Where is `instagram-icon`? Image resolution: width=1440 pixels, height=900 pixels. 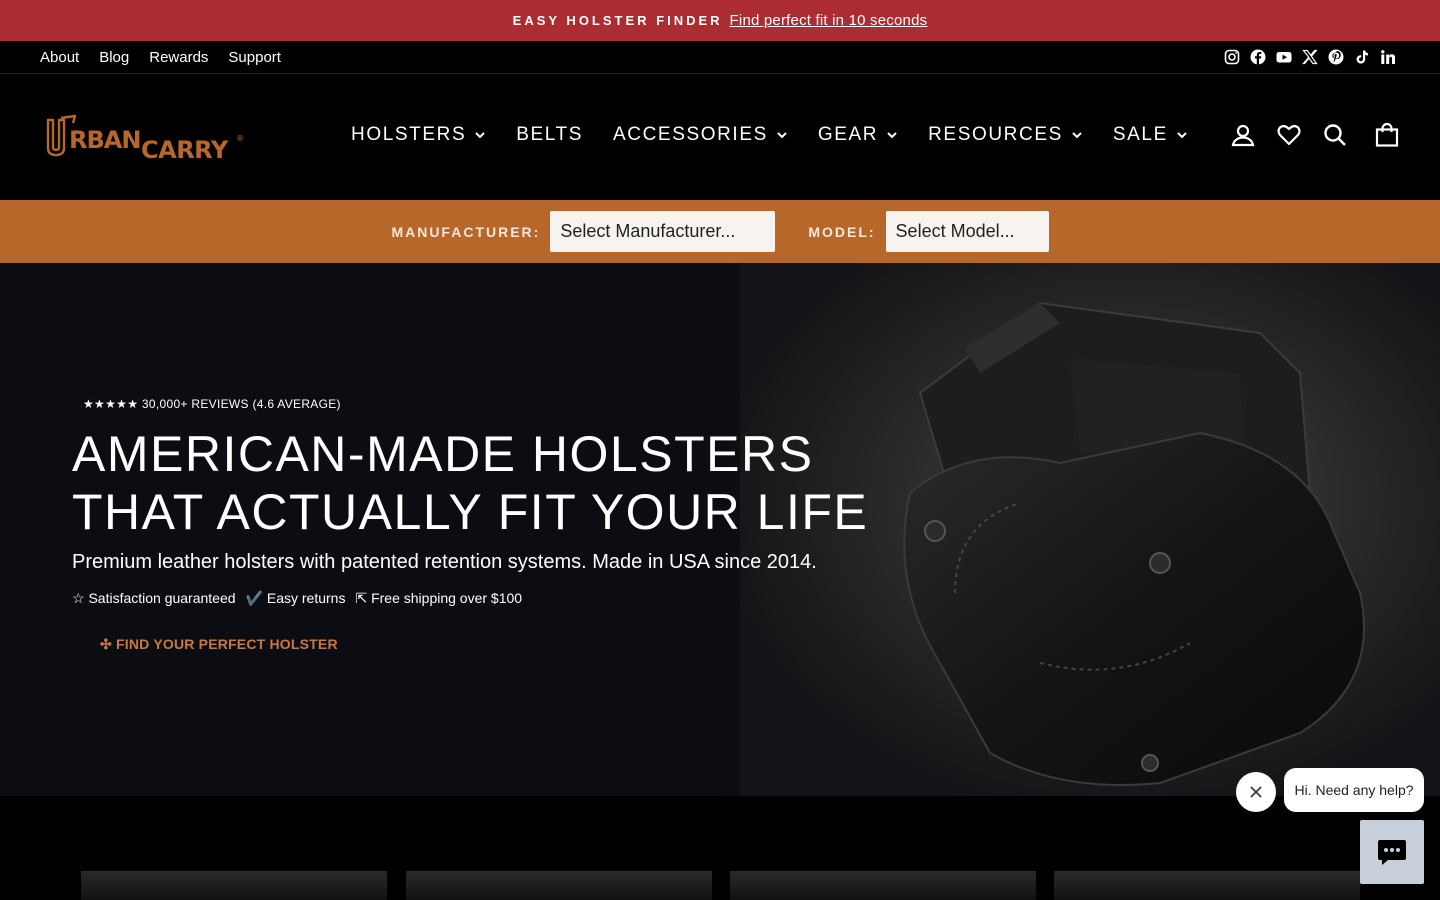 instagram-icon is located at coordinates (1232, 57).